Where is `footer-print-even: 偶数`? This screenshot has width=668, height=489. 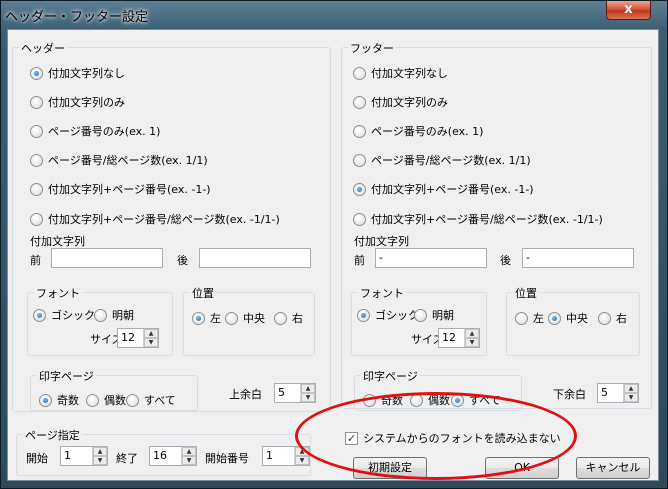
footer-print-even: 偶数 is located at coordinates (430, 400).